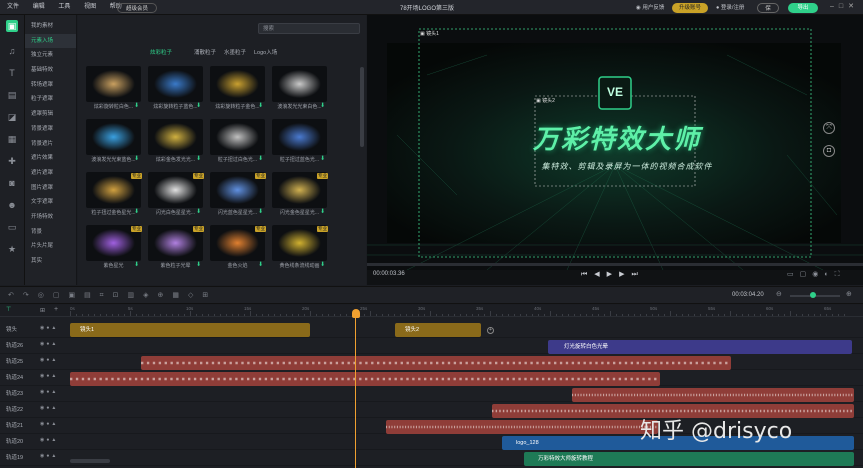  What do you see at coordinates (689, 459) in the screenshot?
I see `green-clip: 万彩特效大师旋转教程` at bounding box center [689, 459].